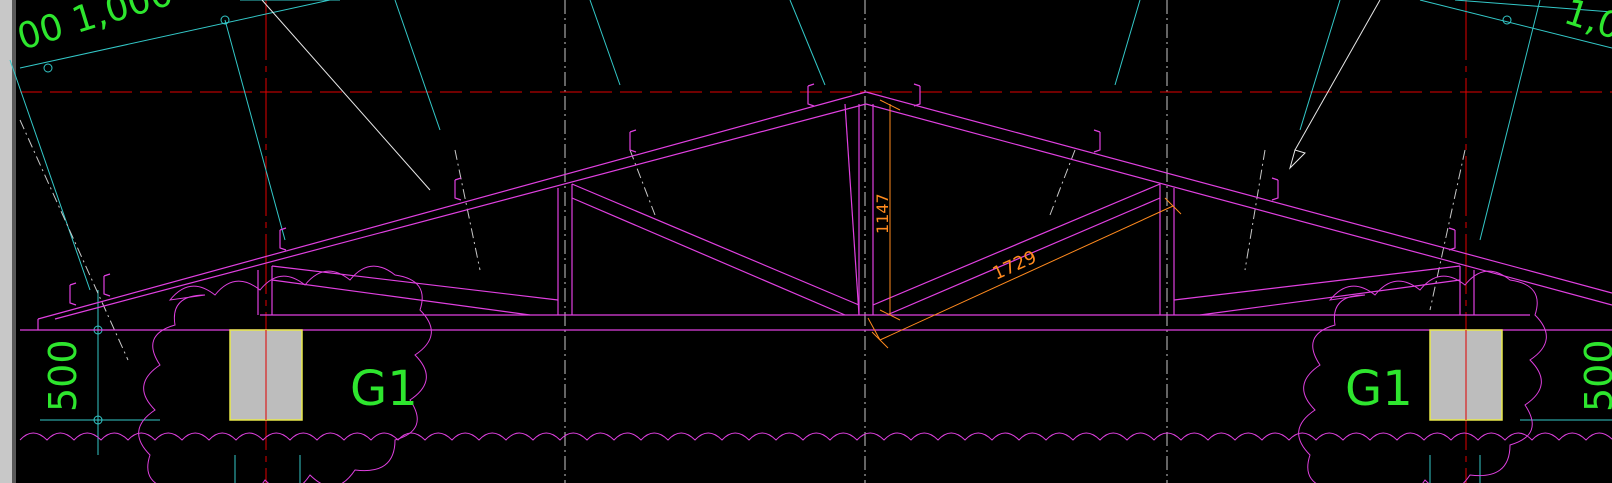 This screenshot has height=483, width=1612. I want to click on column-tag-right: G1, so click(1379, 389).